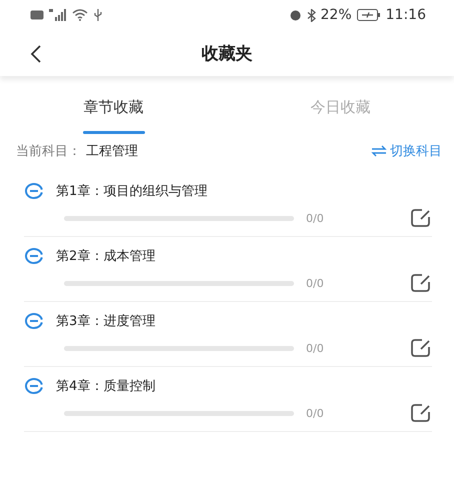  What do you see at coordinates (368, 15) in the screenshot?
I see `battery-icon` at bounding box center [368, 15].